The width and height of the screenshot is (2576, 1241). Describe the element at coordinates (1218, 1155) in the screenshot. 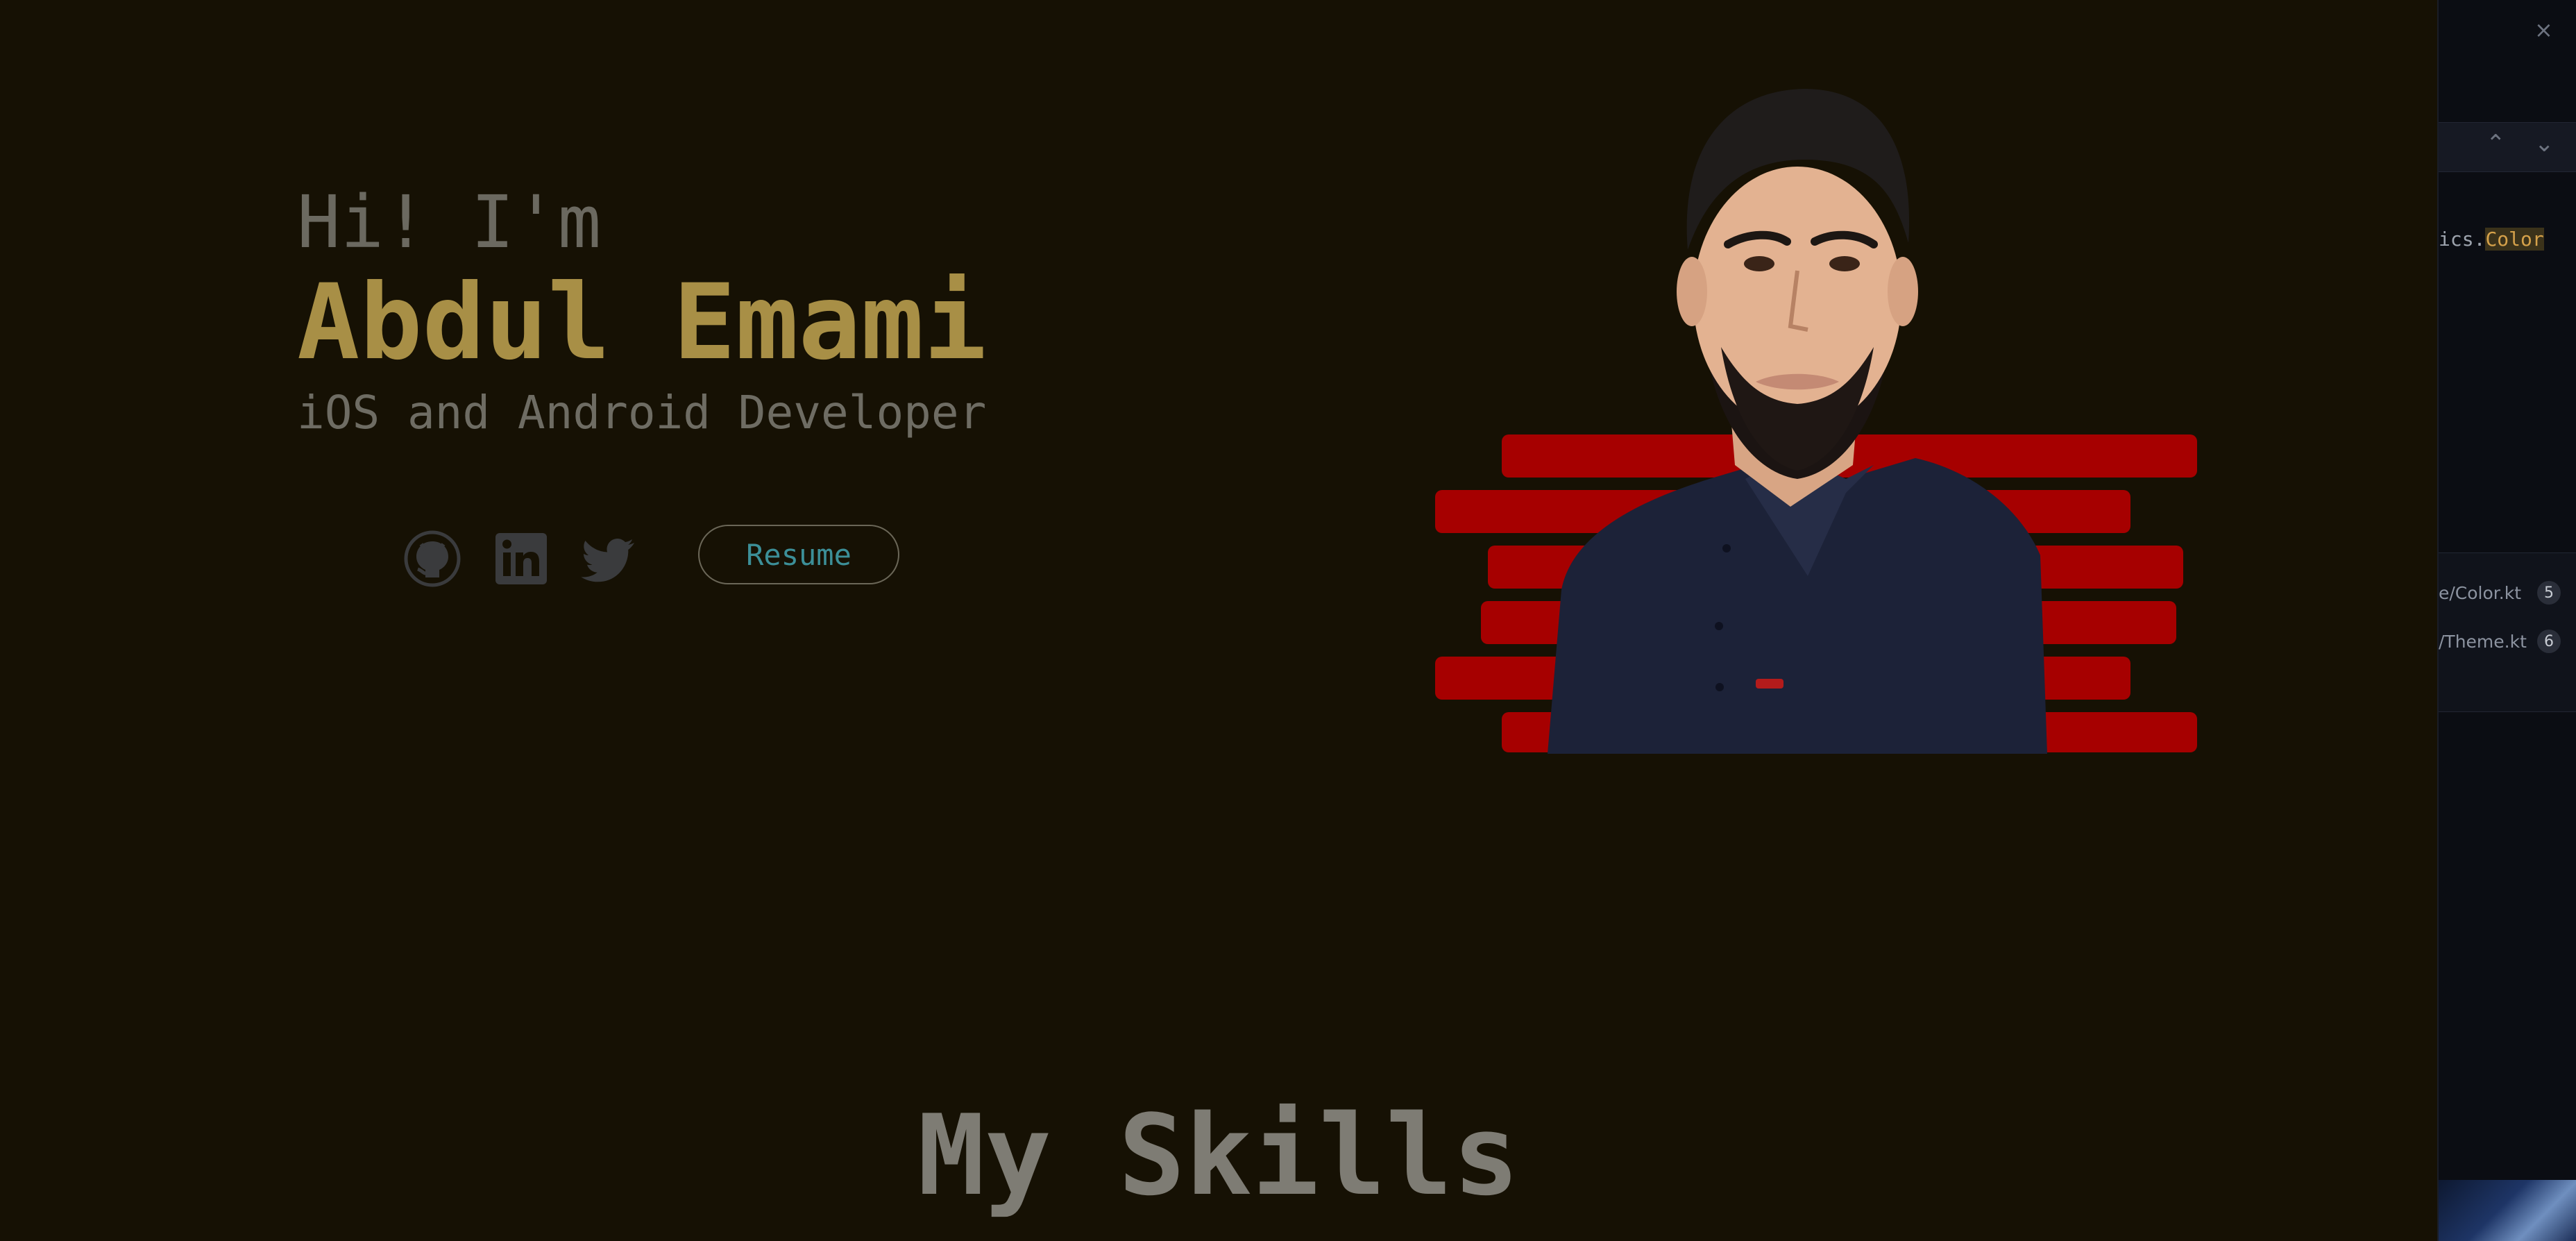

I see `skills-title: My Skills` at that location.